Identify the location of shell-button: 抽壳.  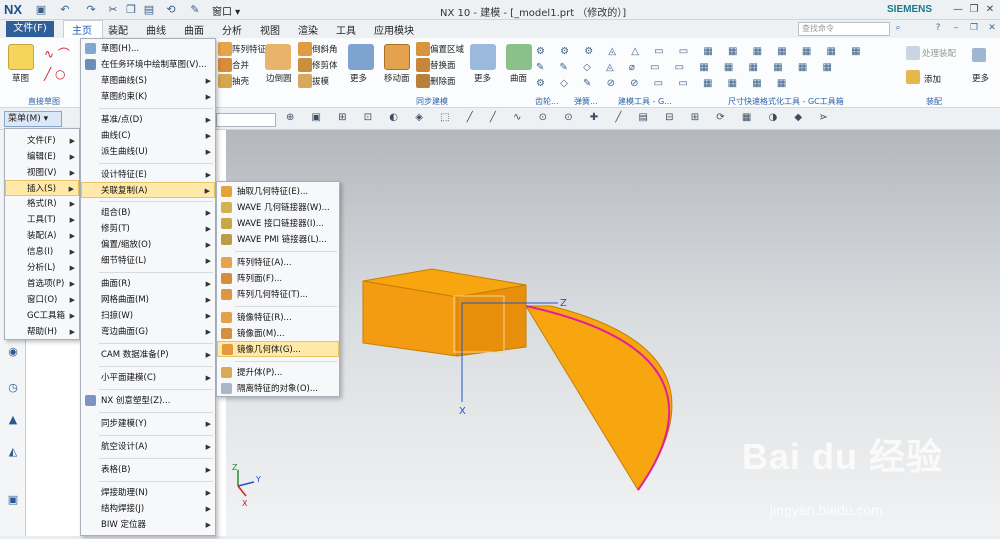
(240, 81).